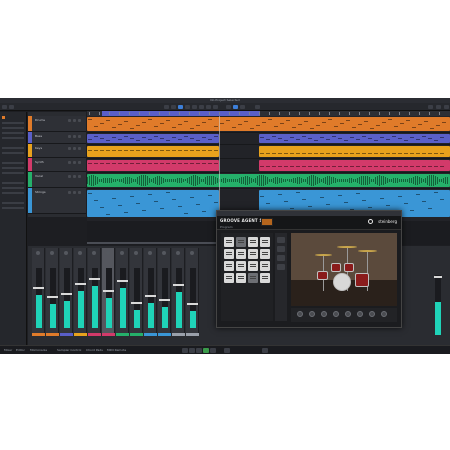 The width and height of the screenshot is (450, 450). I want to click on tab-midi-remote: MIDI Remote, so click(116, 350).